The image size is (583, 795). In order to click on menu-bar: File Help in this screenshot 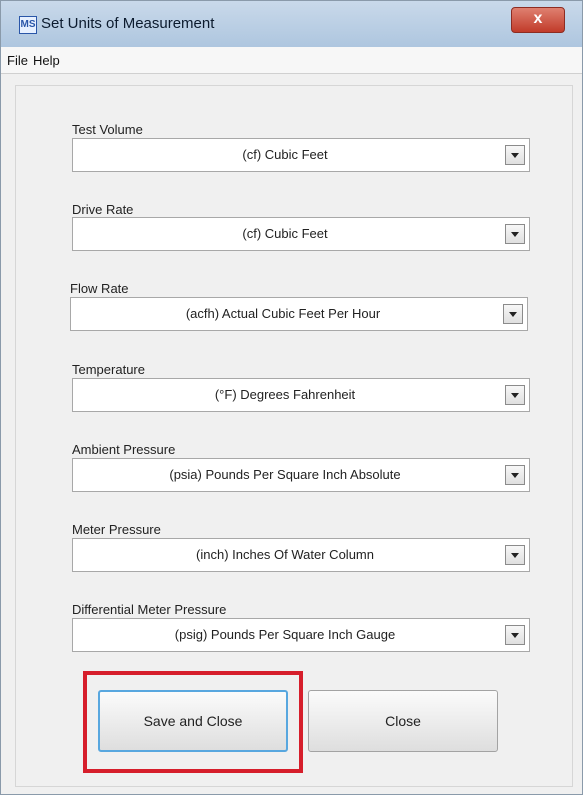, I will do `click(291, 60)`.